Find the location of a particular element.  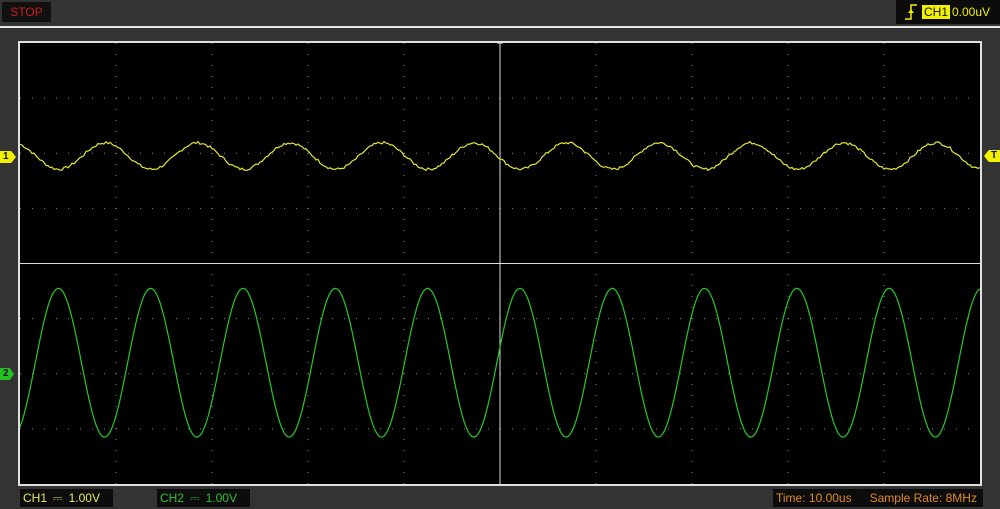

run-stop-status: STOP is located at coordinates (26, 12).